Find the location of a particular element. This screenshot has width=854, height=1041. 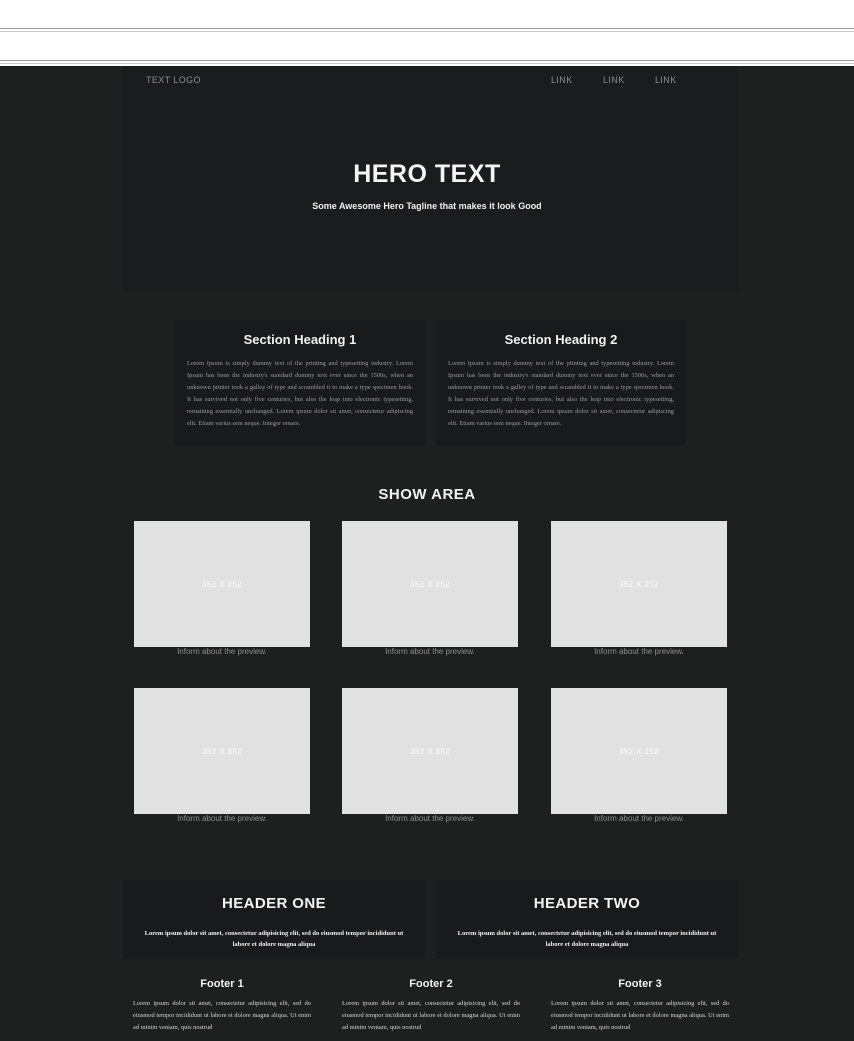

section-heading: Section Heading 1 is located at coordinates (300, 339).